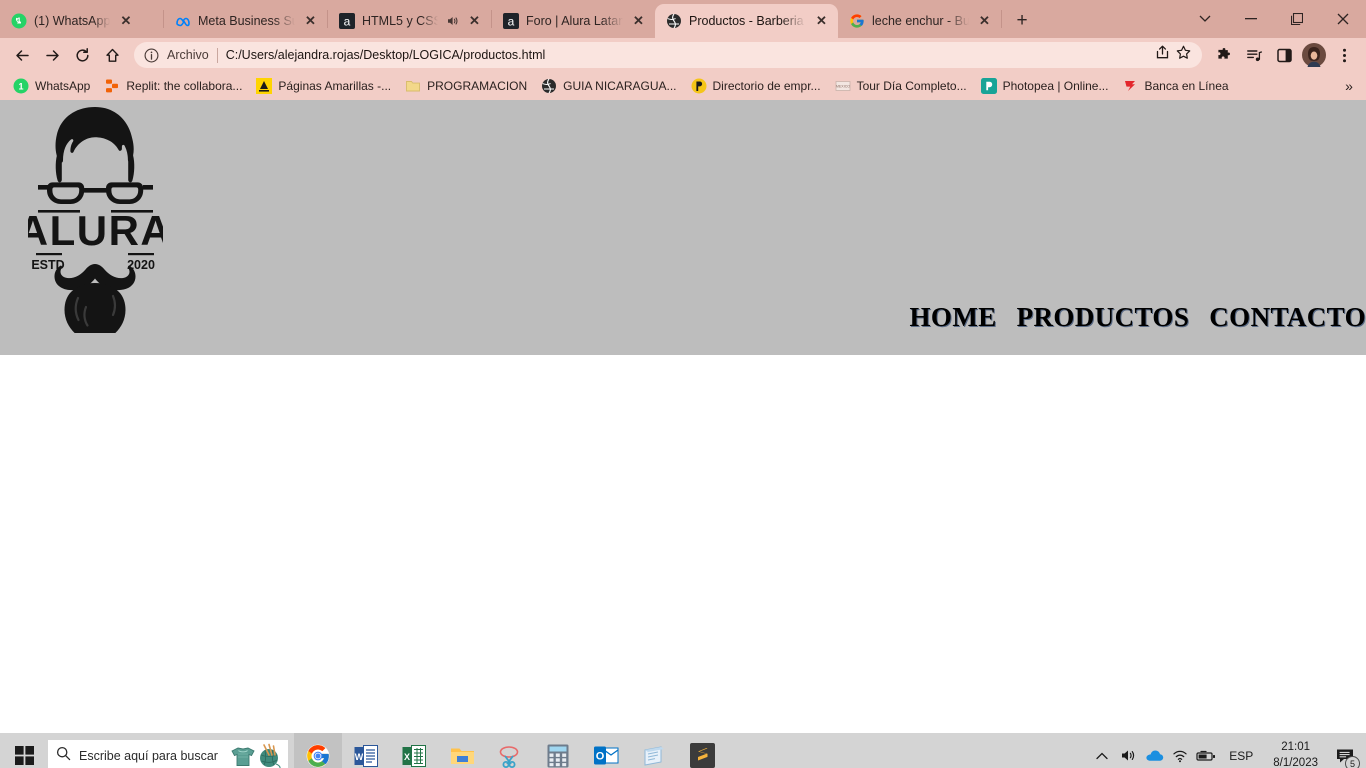 This screenshot has height=768, width=1366. Describe the element at coordinates (1130, 86) in the screenshot. I see `banca-icon` at that location.